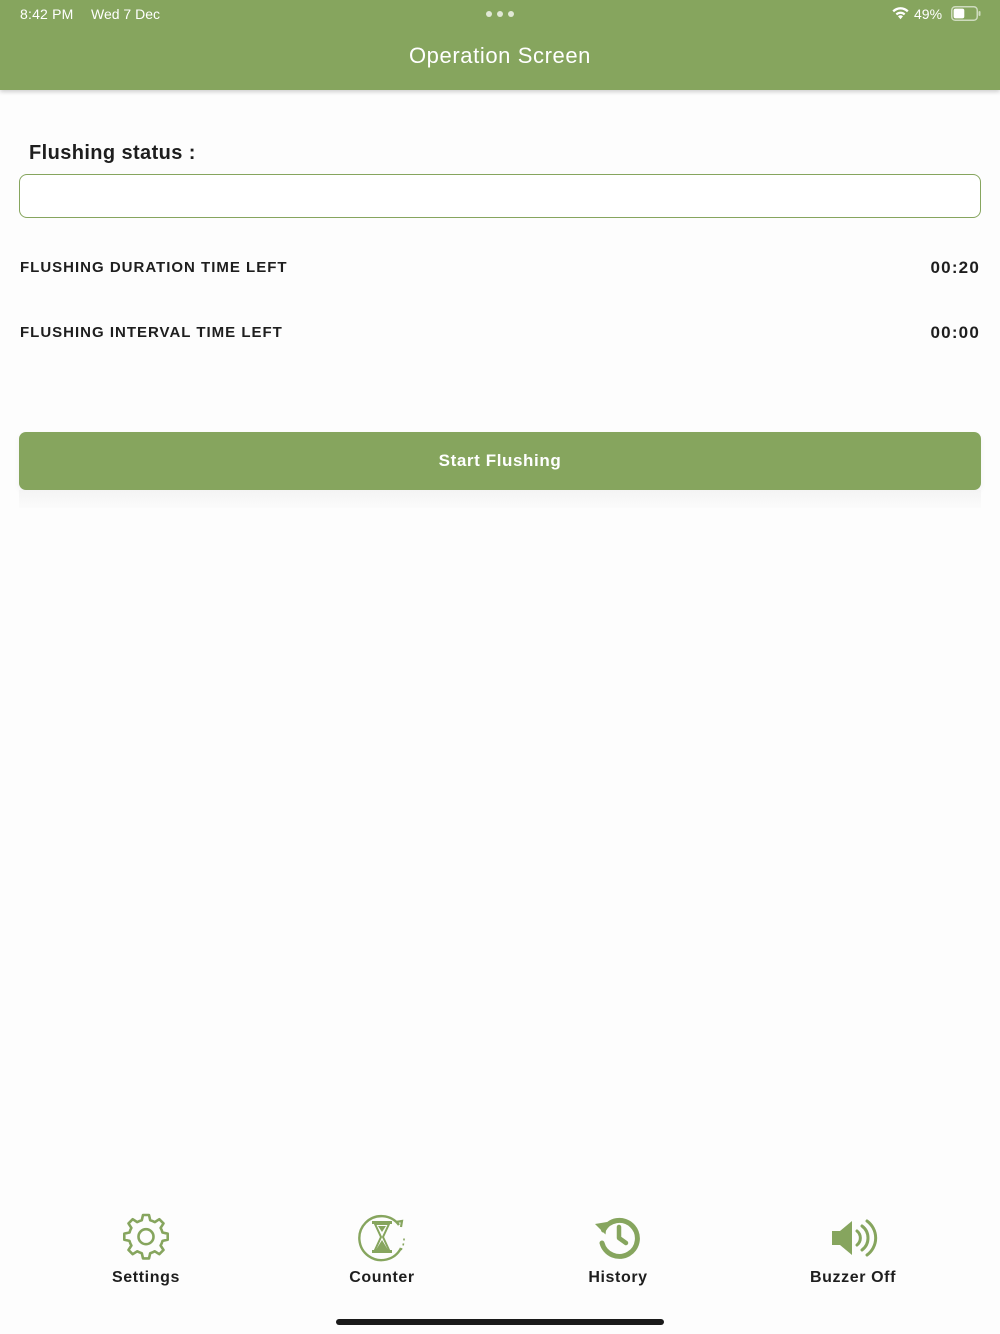  I want to click on app-header: 8:42 PM Wed 7 Dec 49% Operation Screen, so click(500, 45).